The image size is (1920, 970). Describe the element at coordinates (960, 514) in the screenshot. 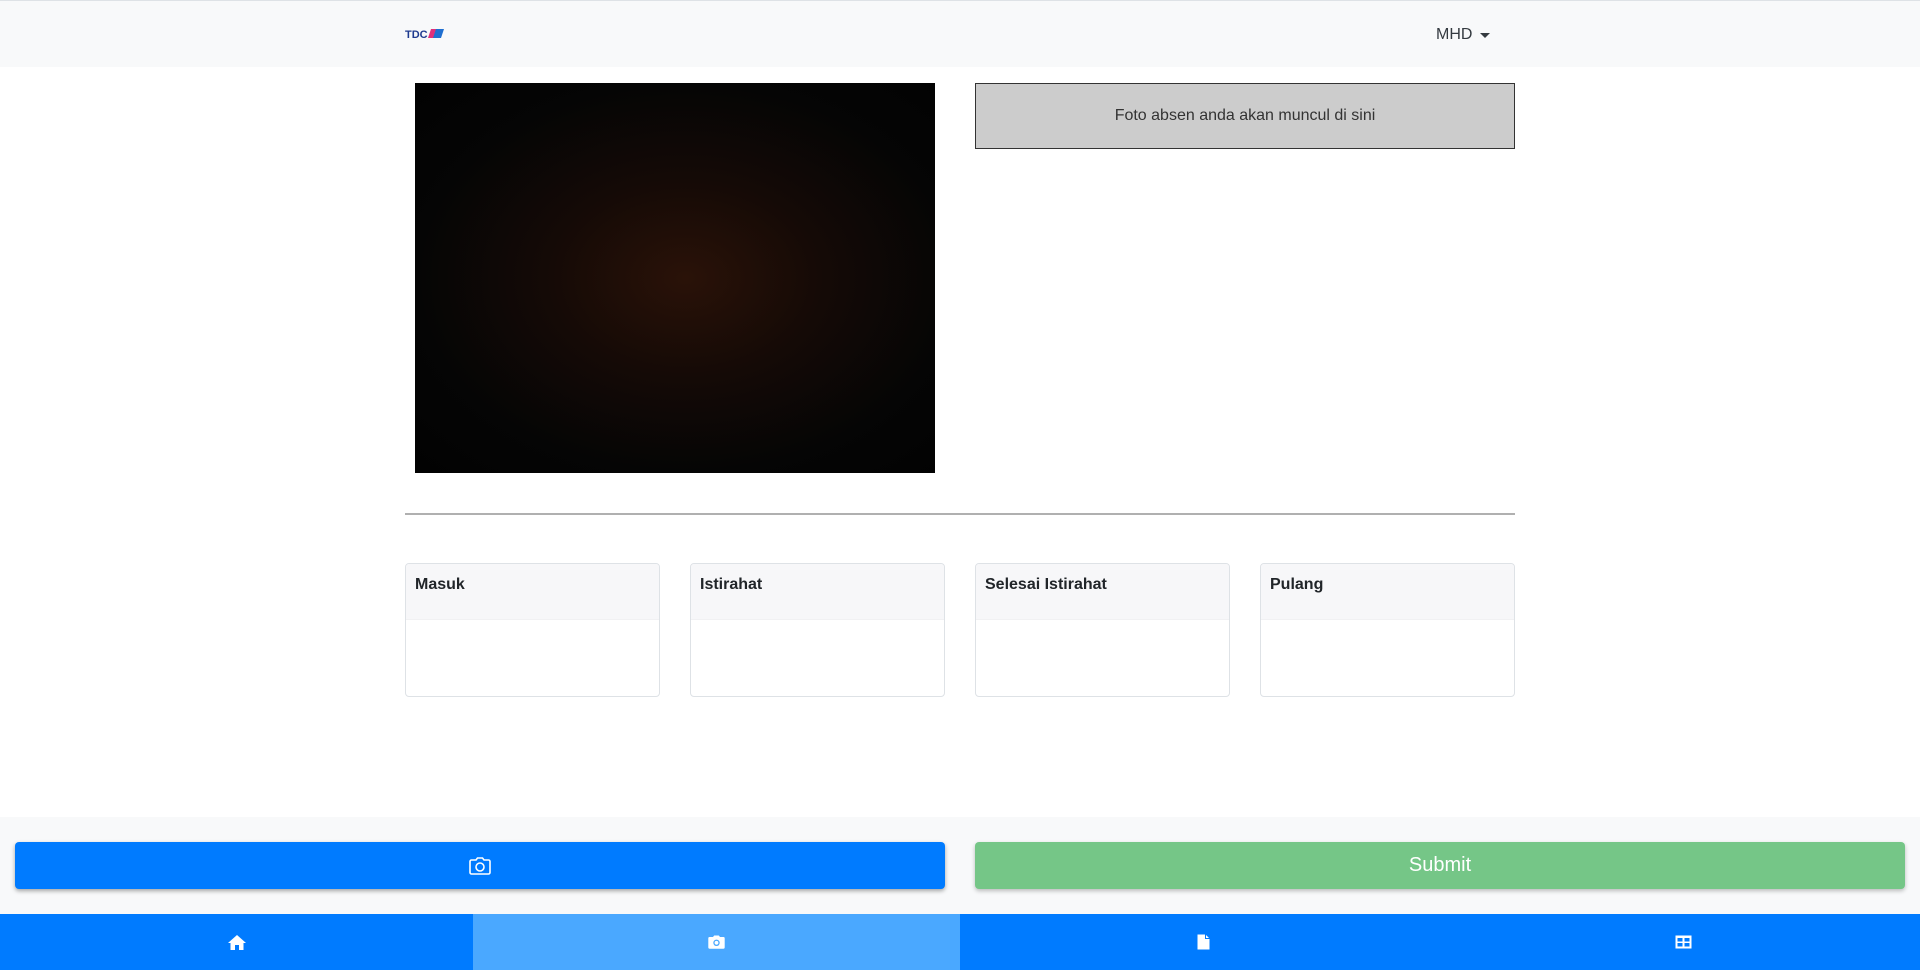

I see `divider` at that location.